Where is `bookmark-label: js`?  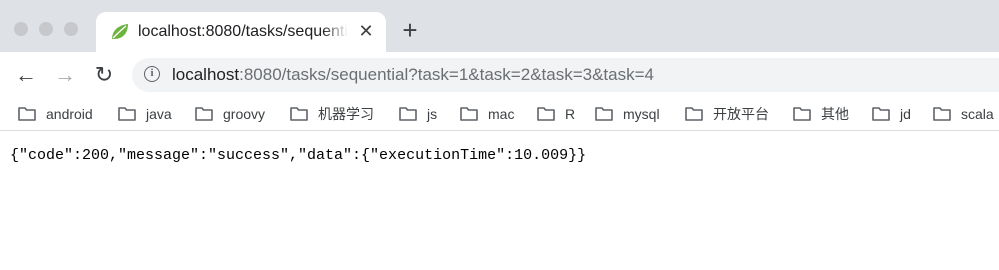
bookmark-label: js is located at coordinates (432, 114).